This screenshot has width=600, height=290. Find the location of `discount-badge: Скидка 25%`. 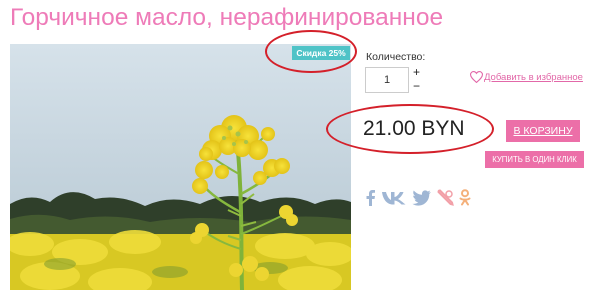

discount-badge: Скидка 25% is located at coordinates (321, 53).